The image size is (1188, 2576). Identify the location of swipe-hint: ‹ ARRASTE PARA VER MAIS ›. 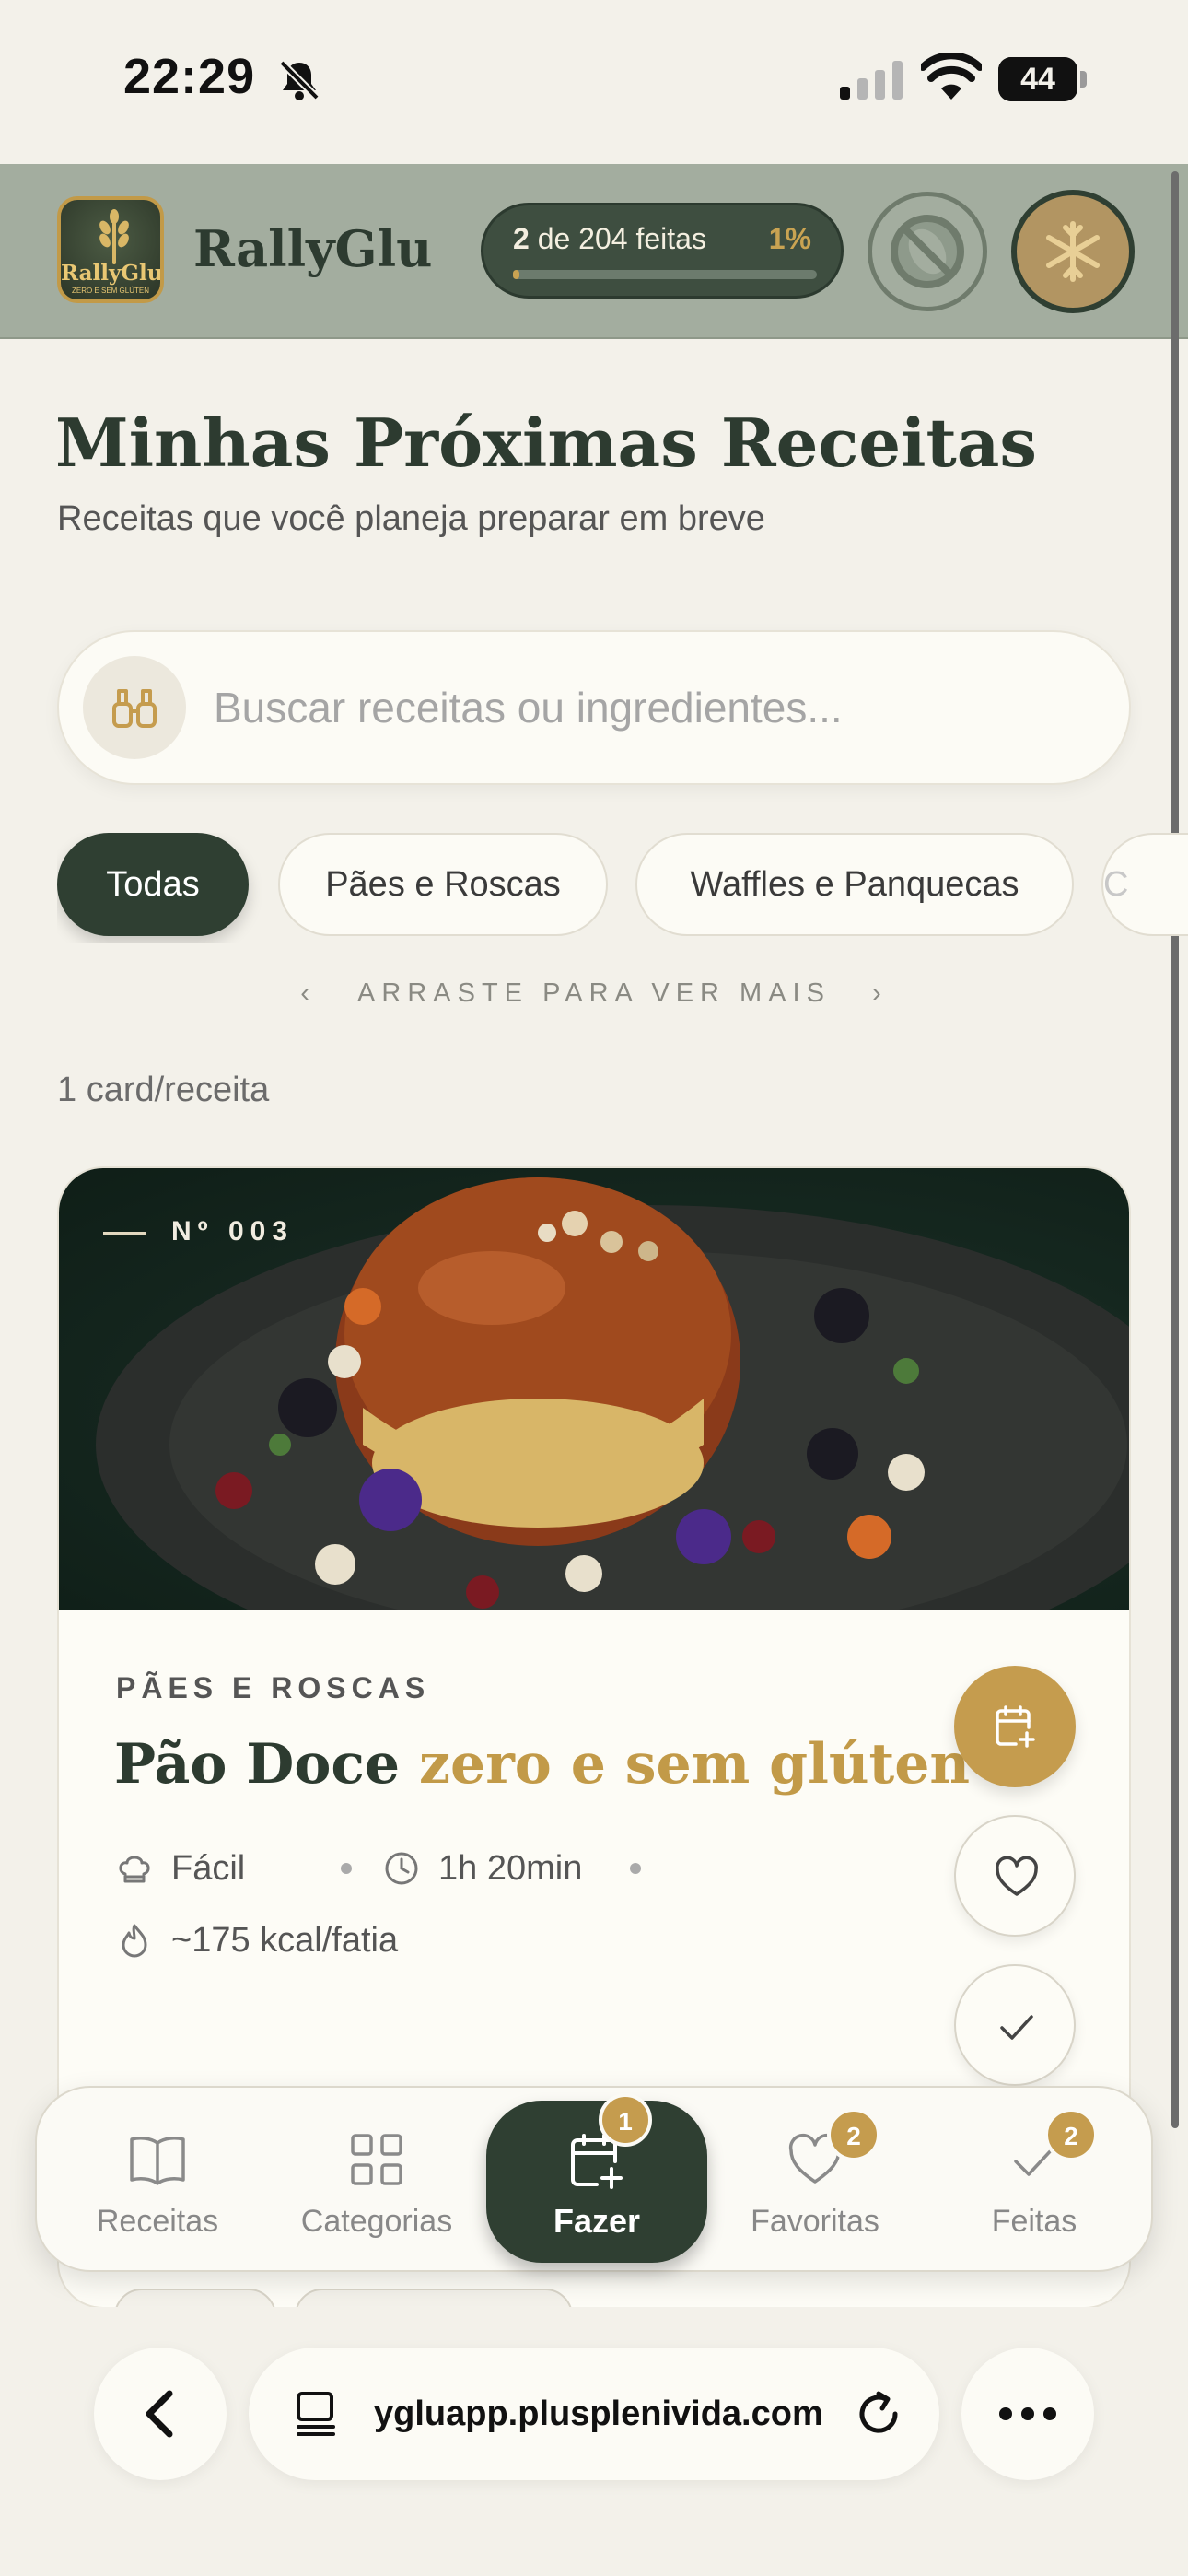
(594, 993).